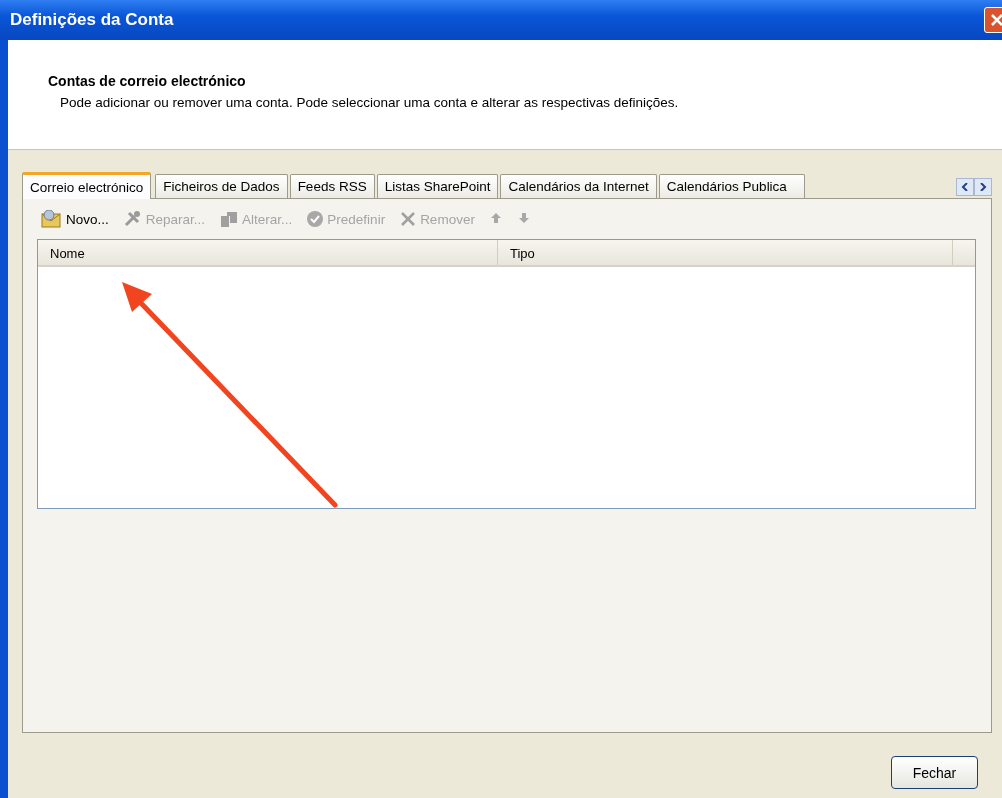 The image size is (1002, 798). Describe the element at coordinates (92, 20) in the screenshot. I see `window-title: Definições da Conta` at that location.